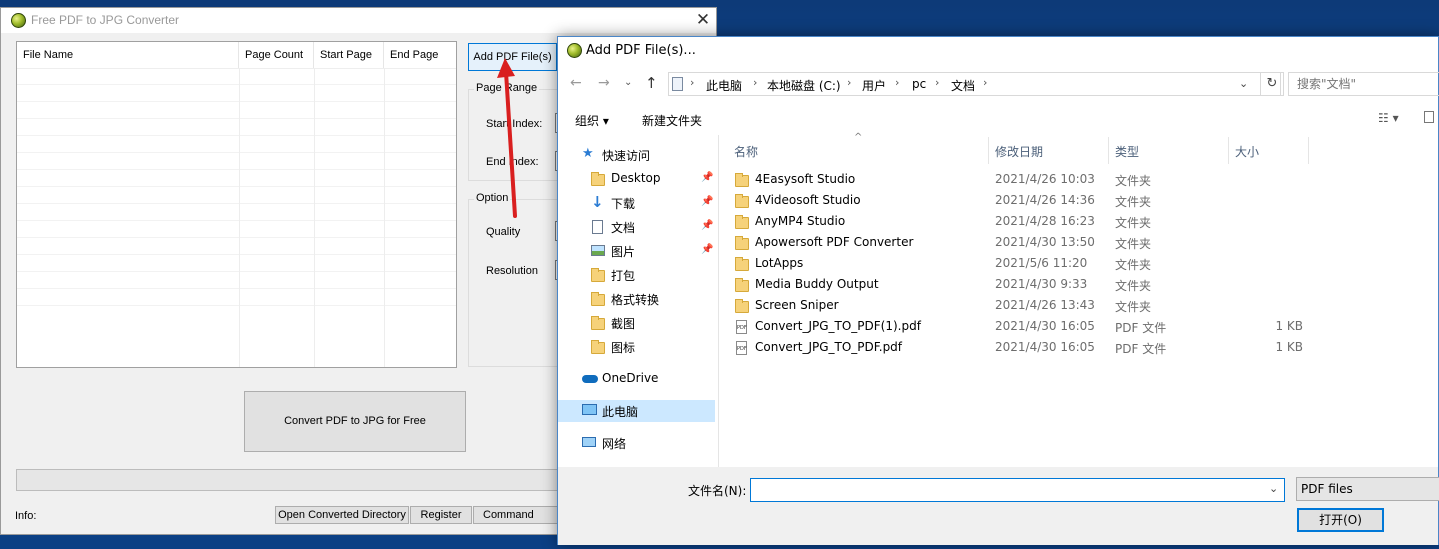 This screenshot has width=1439, height=549. I want to click on column-start-page: Start Page, so click(349, 55).